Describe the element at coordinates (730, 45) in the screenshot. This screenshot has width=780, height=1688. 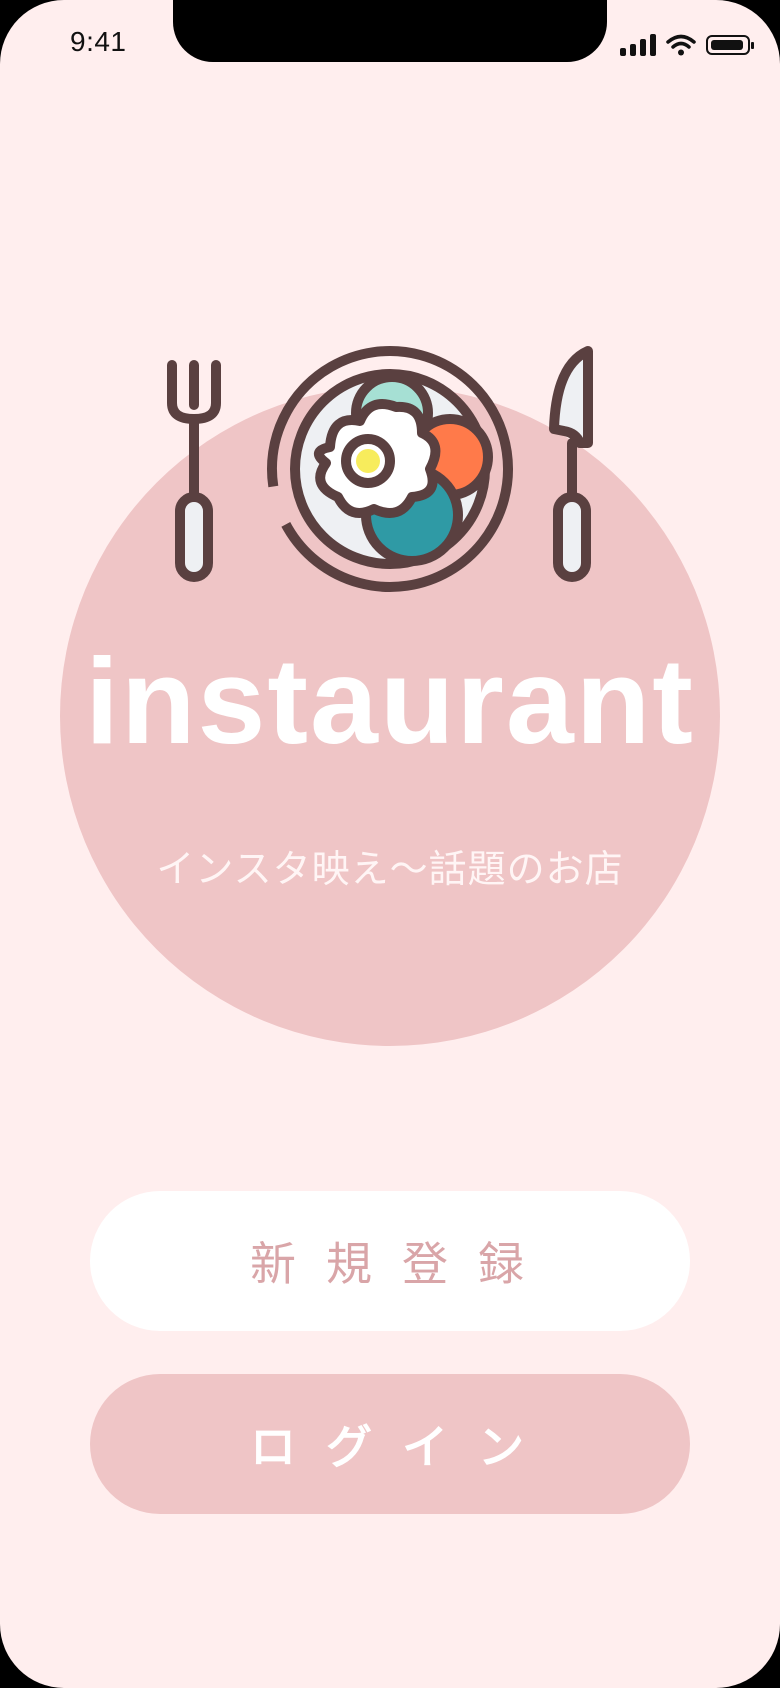
I see `battery-icon` at that location.